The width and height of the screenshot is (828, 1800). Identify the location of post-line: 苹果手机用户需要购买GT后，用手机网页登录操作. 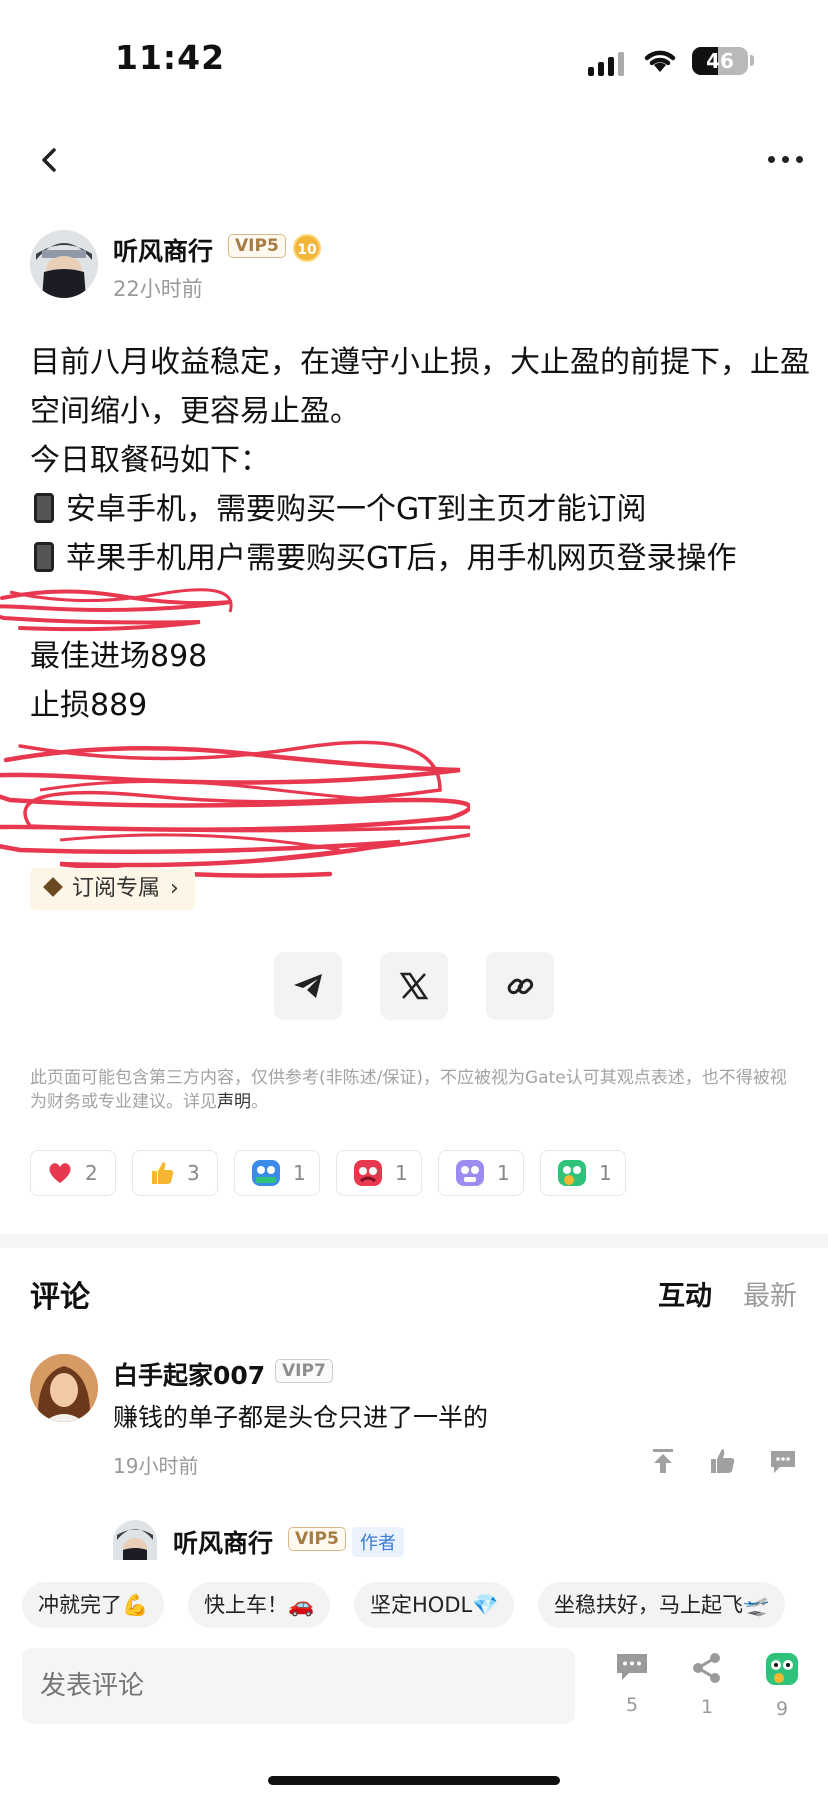
(420, 558).